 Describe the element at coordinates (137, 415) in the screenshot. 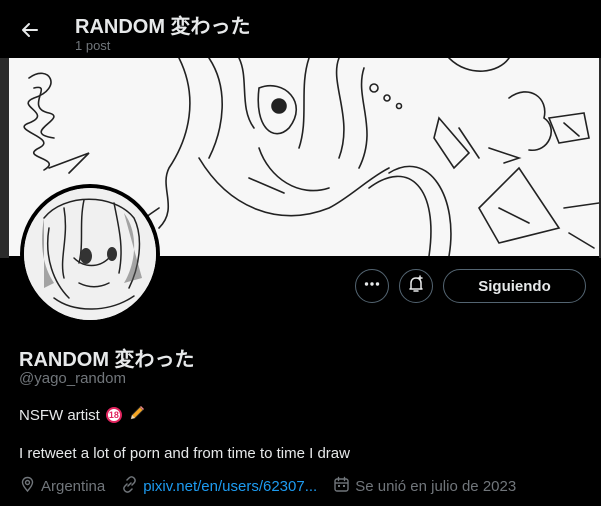

I see `pencil-icon` at that location.